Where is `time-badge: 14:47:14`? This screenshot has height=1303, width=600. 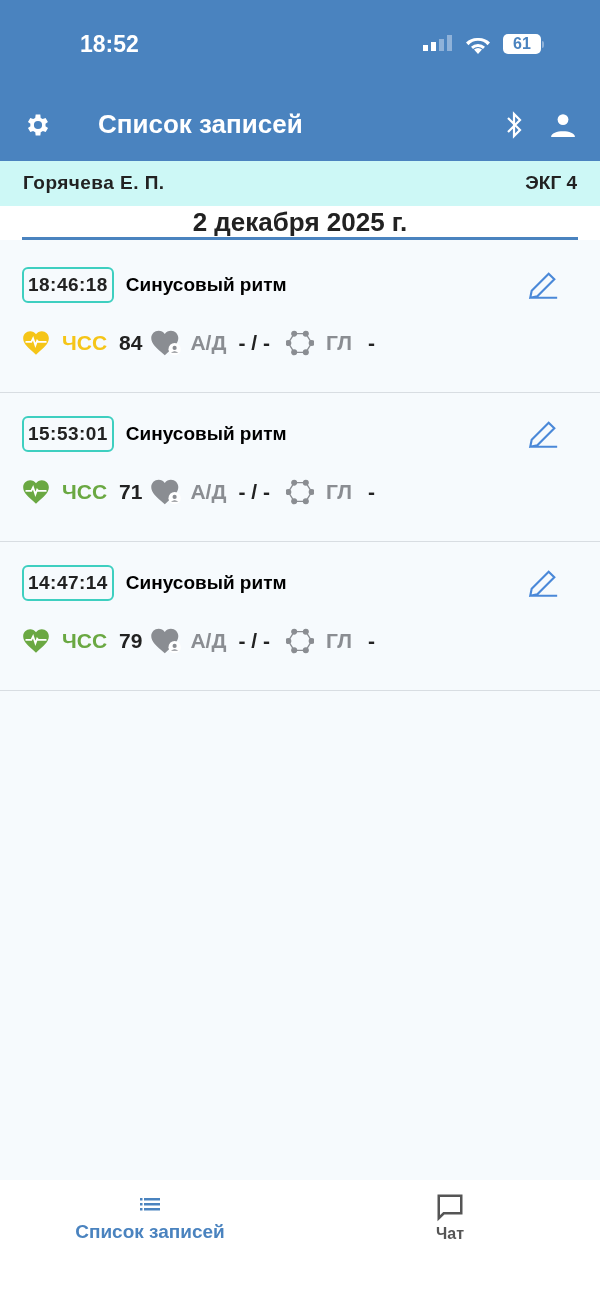
time-badge: 14:47:14 is located at coordinates (68, 583).